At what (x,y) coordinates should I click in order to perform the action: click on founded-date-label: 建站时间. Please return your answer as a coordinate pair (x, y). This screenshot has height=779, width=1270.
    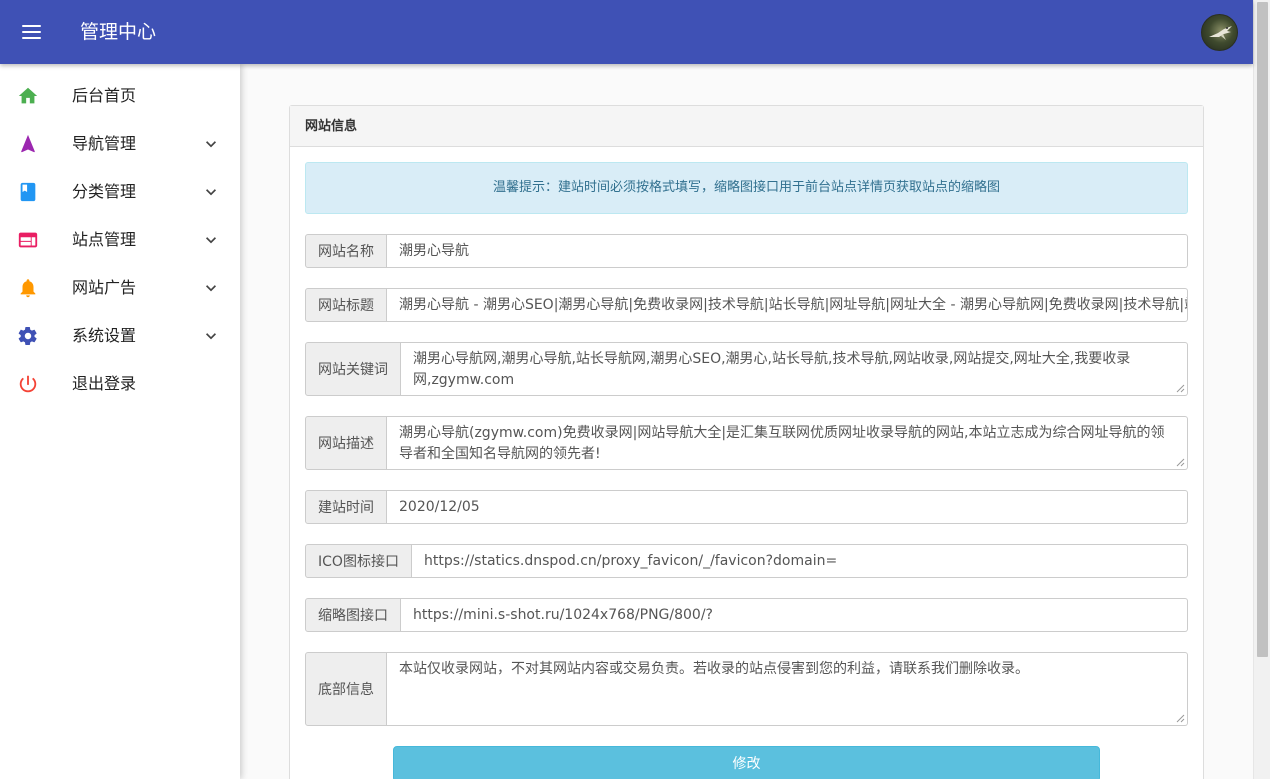
    Looking at the image, I should click on (346, 507).